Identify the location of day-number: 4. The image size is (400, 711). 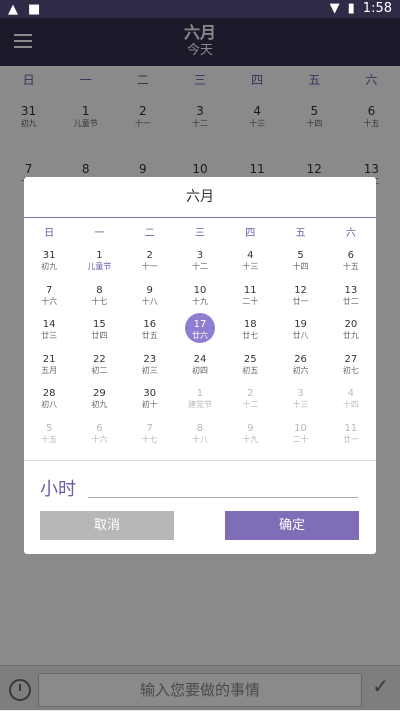
(351, 393).